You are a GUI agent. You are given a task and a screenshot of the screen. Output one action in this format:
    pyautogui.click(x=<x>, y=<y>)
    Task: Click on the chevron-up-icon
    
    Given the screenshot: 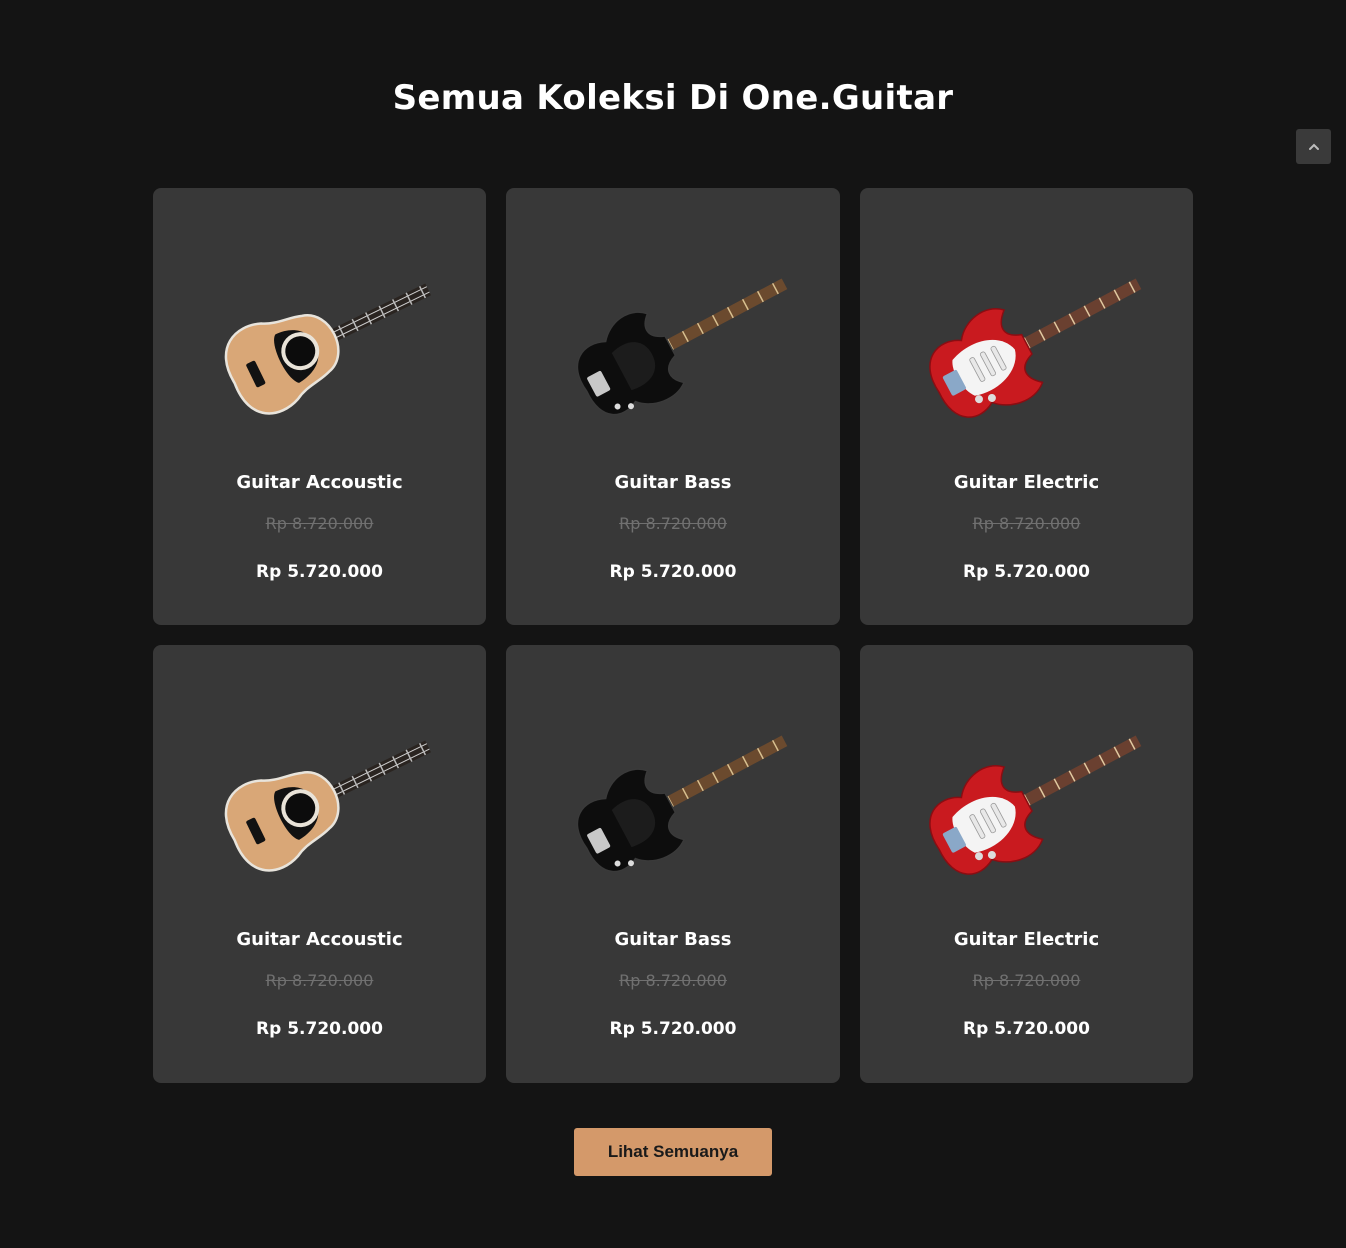 What is the action you would take?
    pyautogui.click(x=1313, y=146)
    